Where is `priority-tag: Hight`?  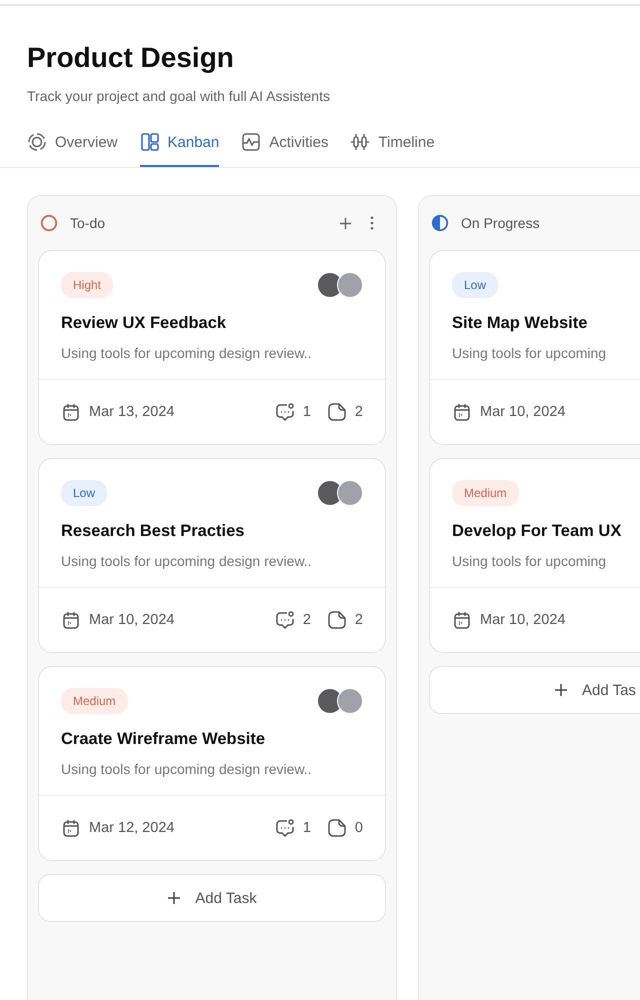 priority-tag: Hight is located at coordinates (87, 285).